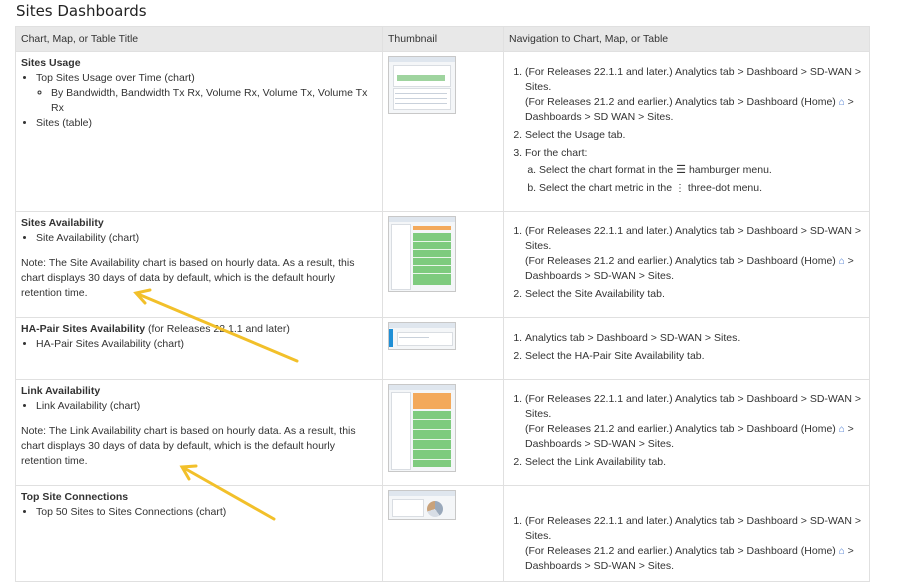  Describe the element at coordinates (51, 63) in the screenshot. I see `row-title: Sites Usage` at that location.